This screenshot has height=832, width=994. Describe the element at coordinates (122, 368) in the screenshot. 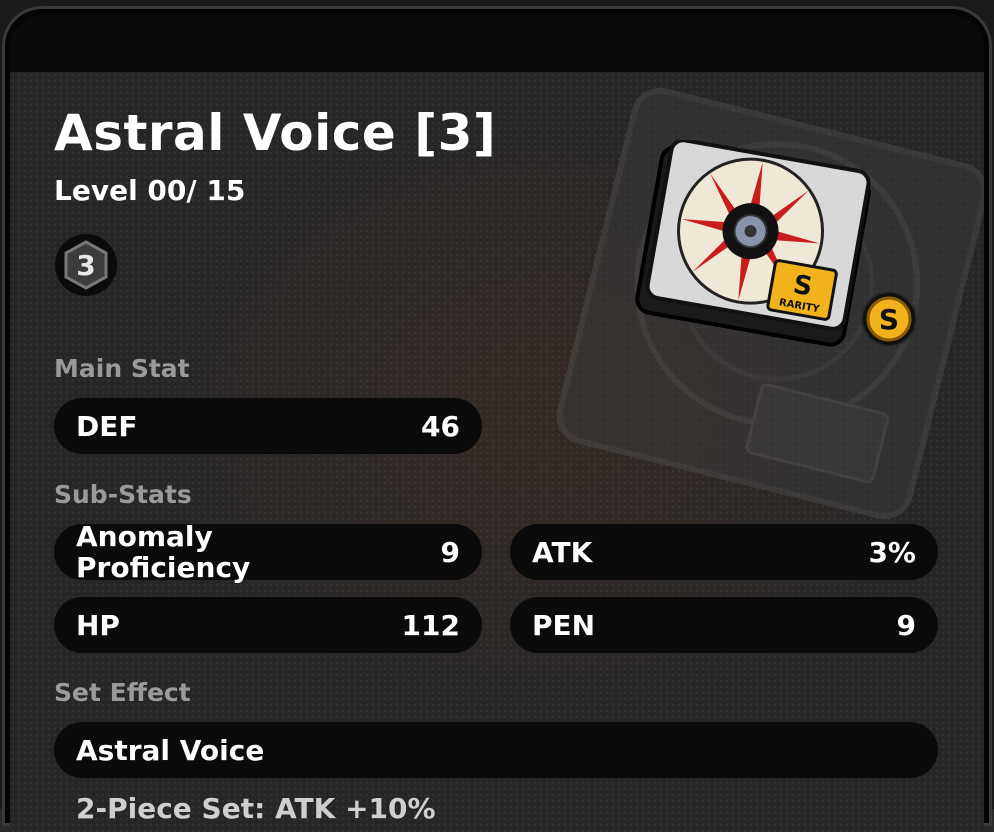

I see `main-stat-label: Main Stat` at that location.